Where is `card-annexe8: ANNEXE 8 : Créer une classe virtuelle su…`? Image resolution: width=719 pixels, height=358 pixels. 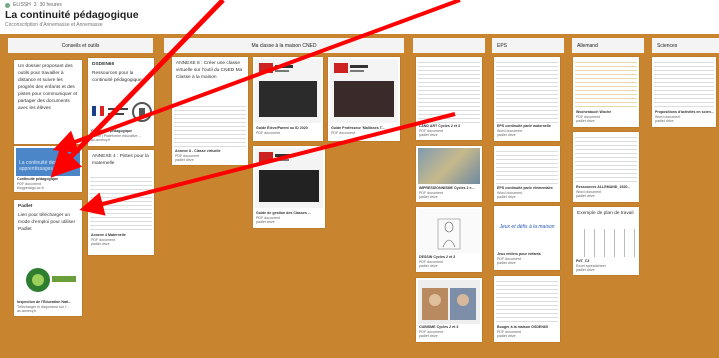
card-annexe8: ANNEXE 8 : Créer une classe virtuelle su… is located at coordinates (210, 111).